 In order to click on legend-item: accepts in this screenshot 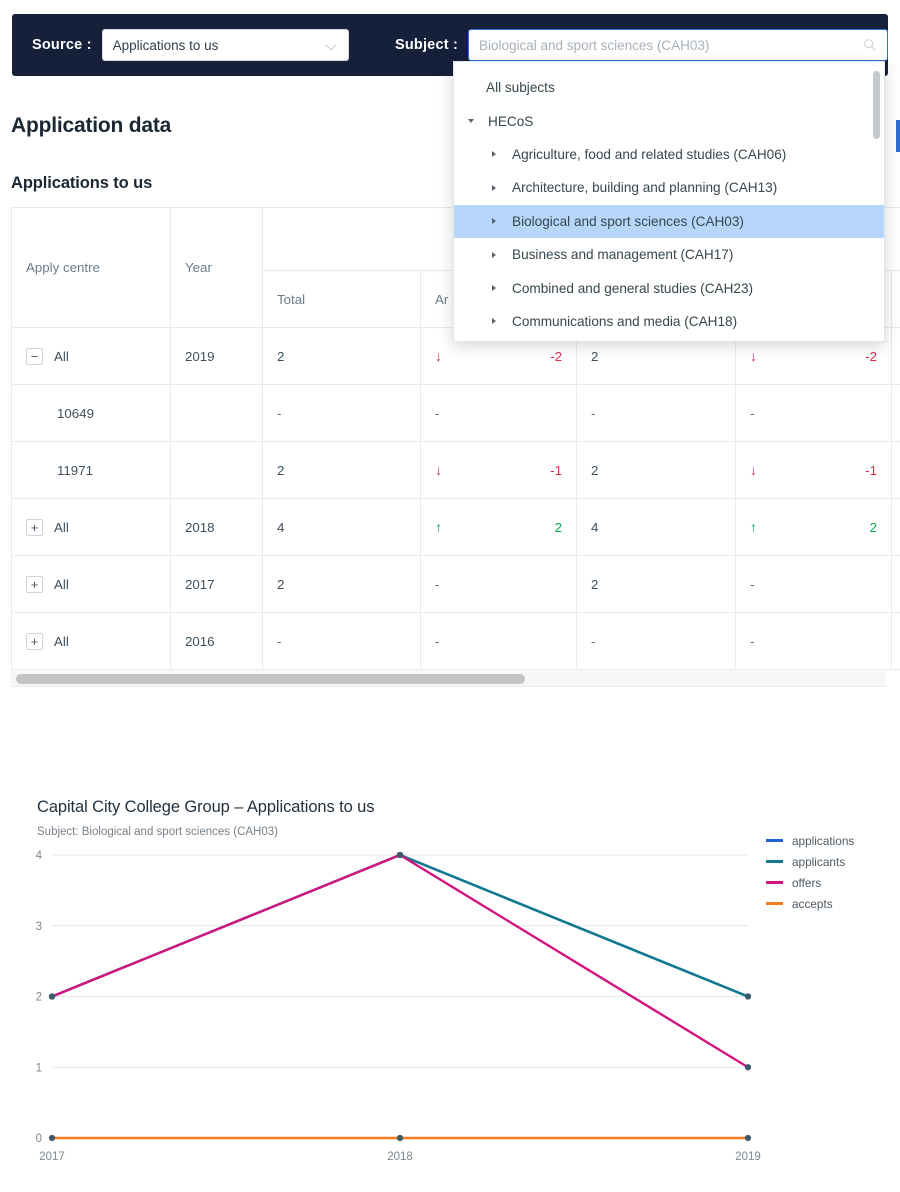, I will do `click(831, 903)`.